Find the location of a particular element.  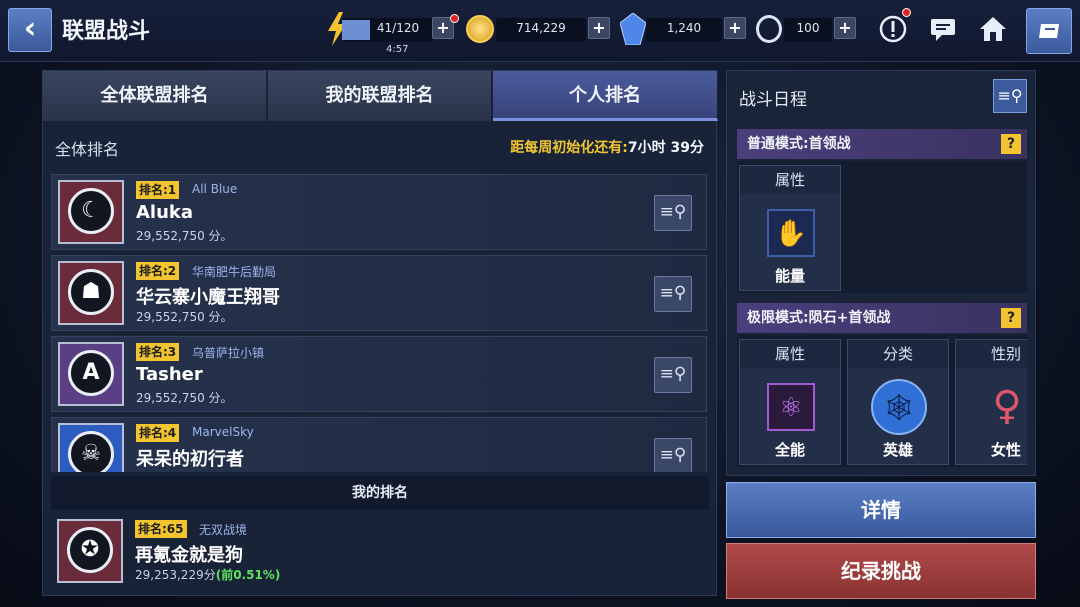

record-challenge-button: 纪录挑战 is located at coordinates (881, 571).